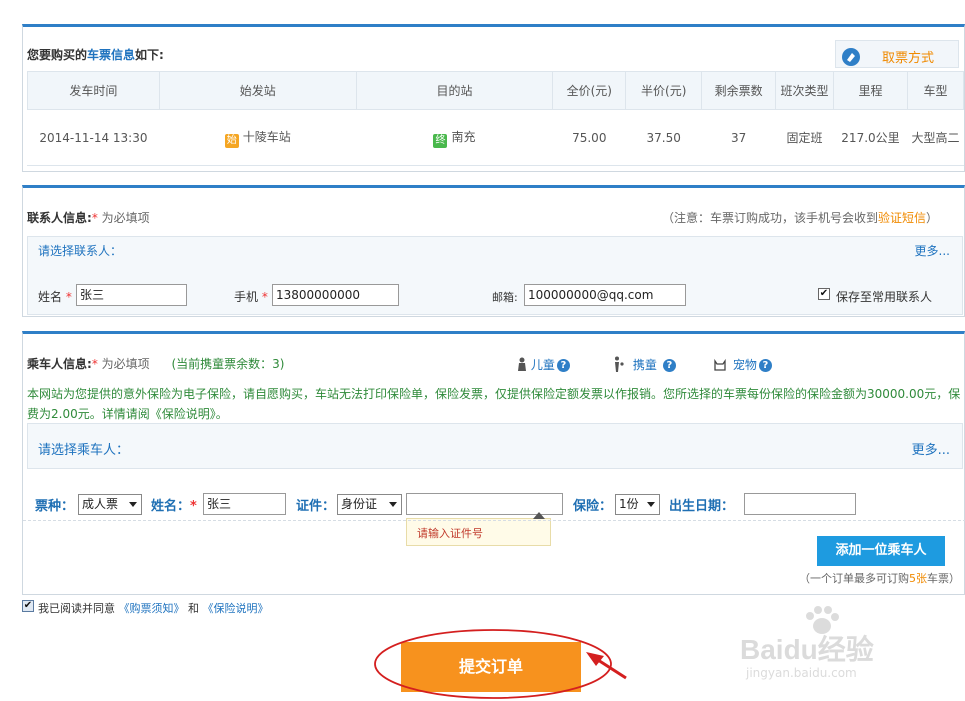 The height and width of the screenshot is (701, 965). What do you see at coordinates (629, 504) in the screenshot?
I see `insurance-value: 1份` at bounding box center [629, 504].